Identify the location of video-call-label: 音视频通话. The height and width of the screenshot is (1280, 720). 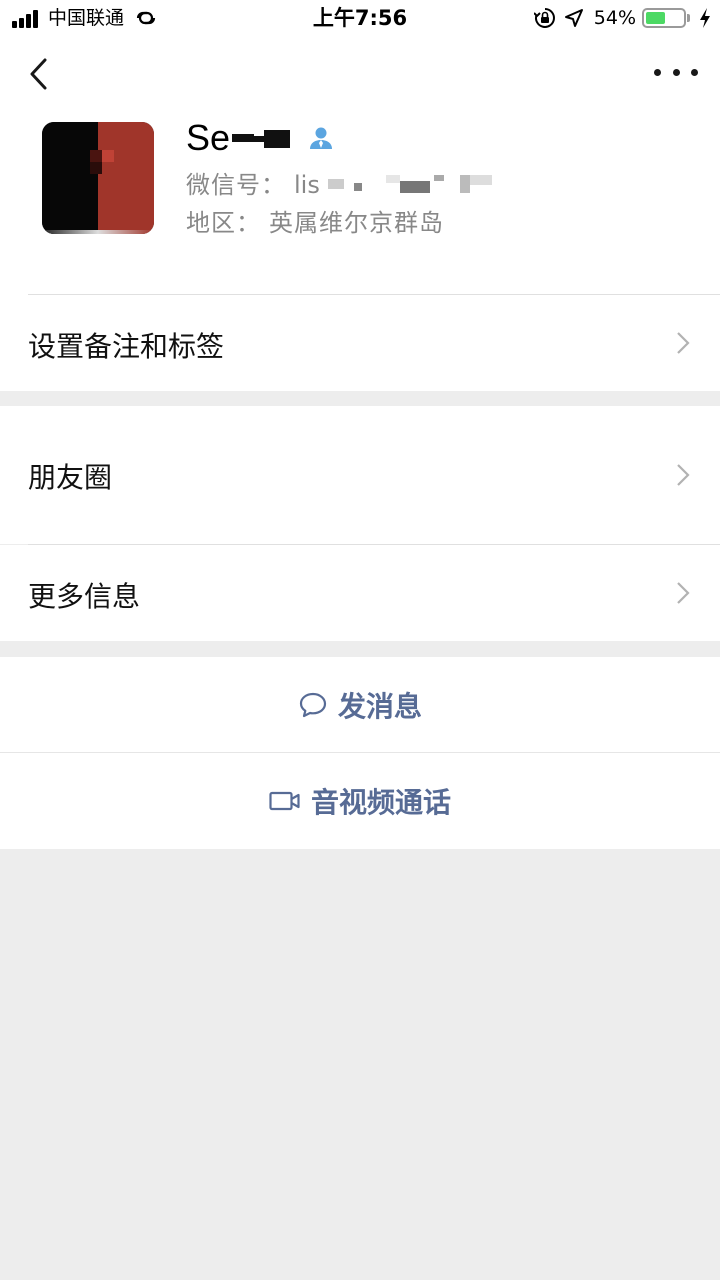
(380, 802).